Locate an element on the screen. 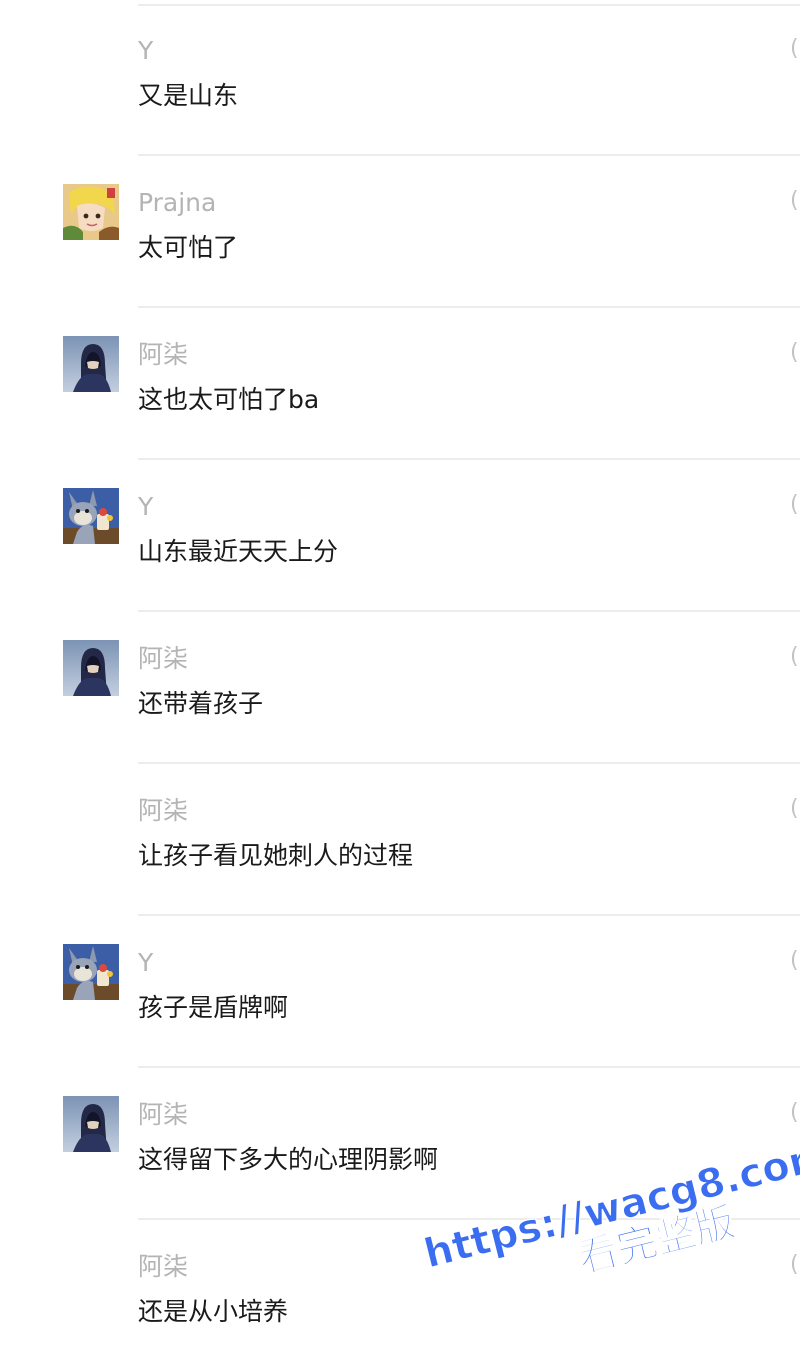 Image resolution: width=800 pixels, height=1372 pixels. chat-message: Y 又是山东 ( is located at coordinates (400, 80).